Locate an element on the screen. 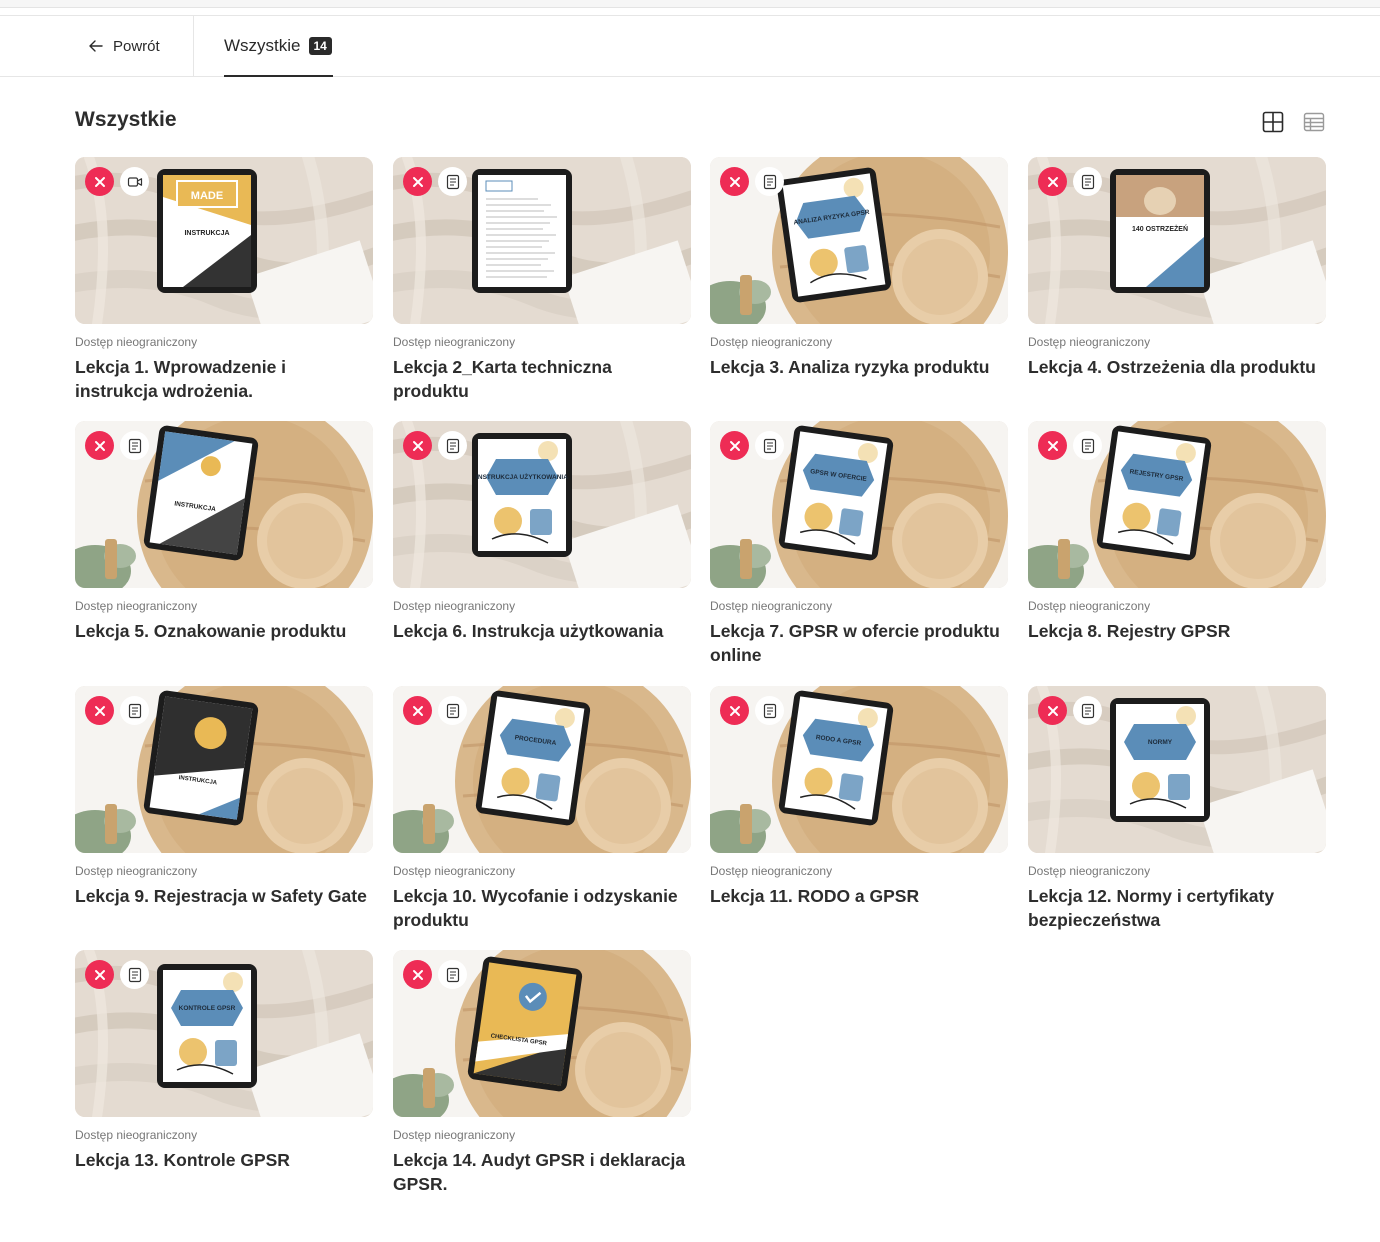 The image size is (1380, 1242). page-title: Wszystkie is located at coordinates (126, 119).